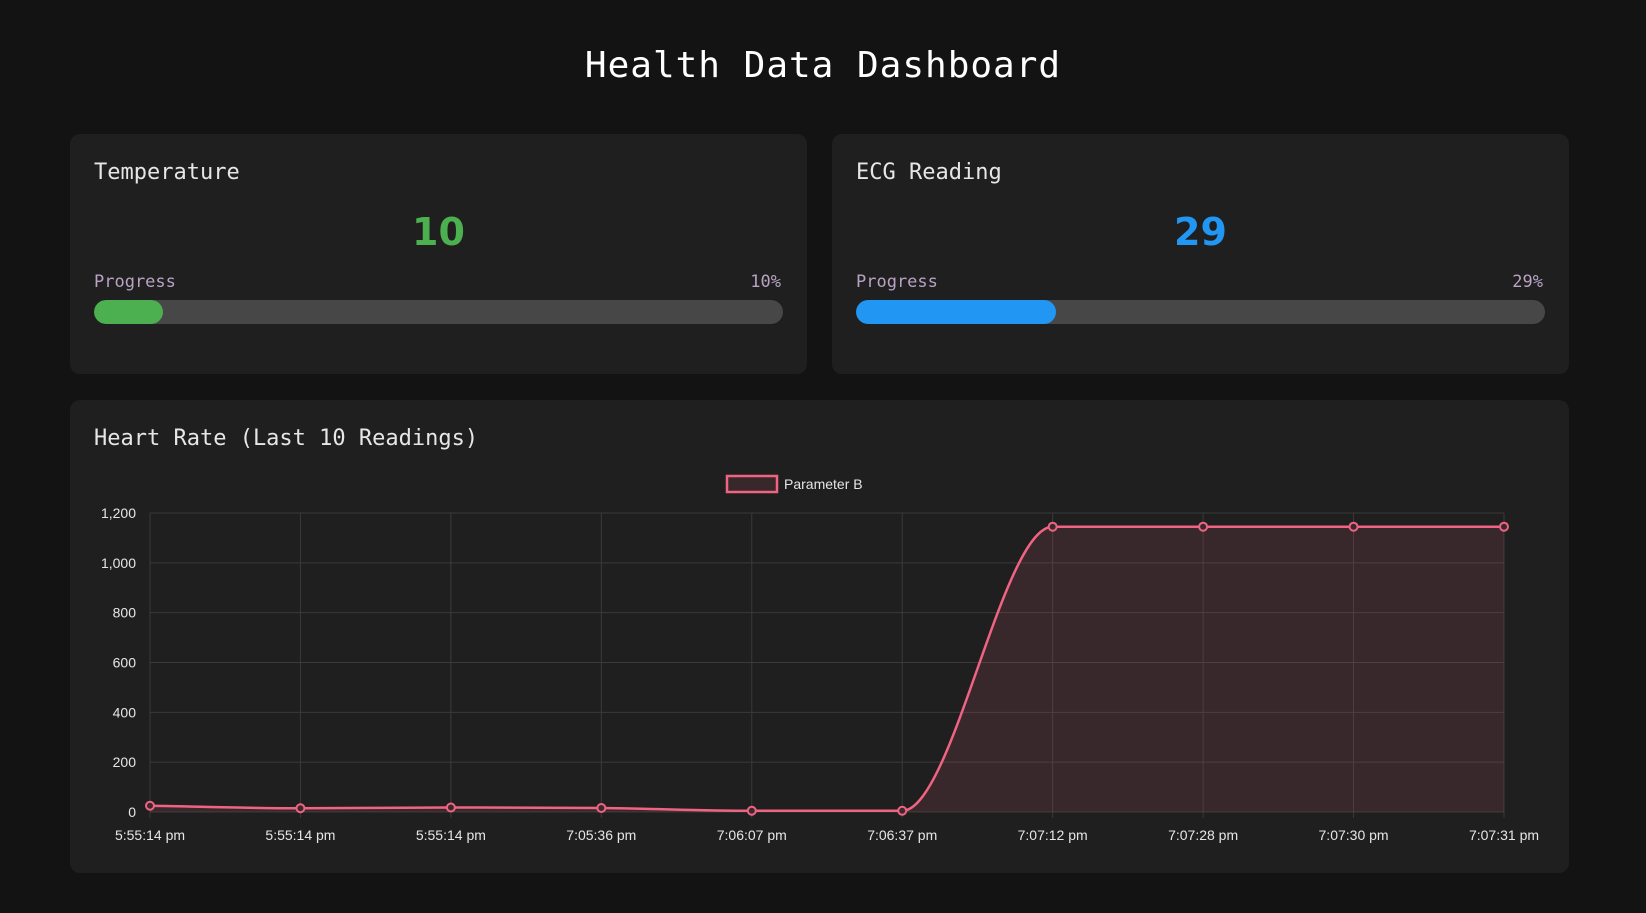 This screenshot has height=913, width=1646. What do you see at coordinates (167, 172) in the screenshot?
I see `temperature-title: Temperature` at bounding box center [167, 172].